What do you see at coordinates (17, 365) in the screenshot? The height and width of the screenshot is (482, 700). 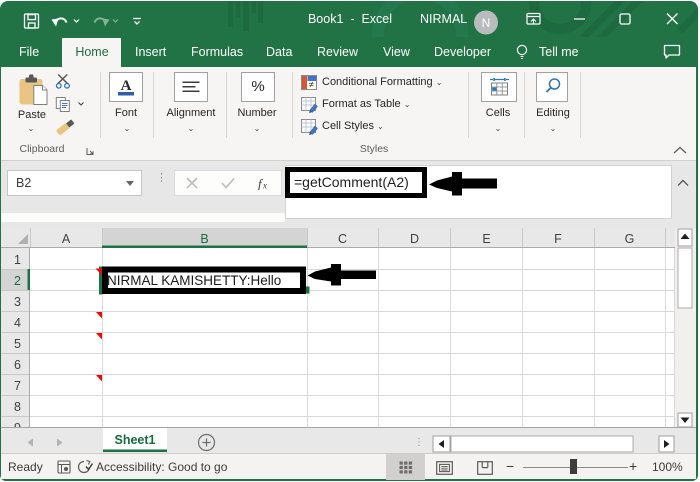 I see `svg-text: 6` at bounding box center [17, 365].